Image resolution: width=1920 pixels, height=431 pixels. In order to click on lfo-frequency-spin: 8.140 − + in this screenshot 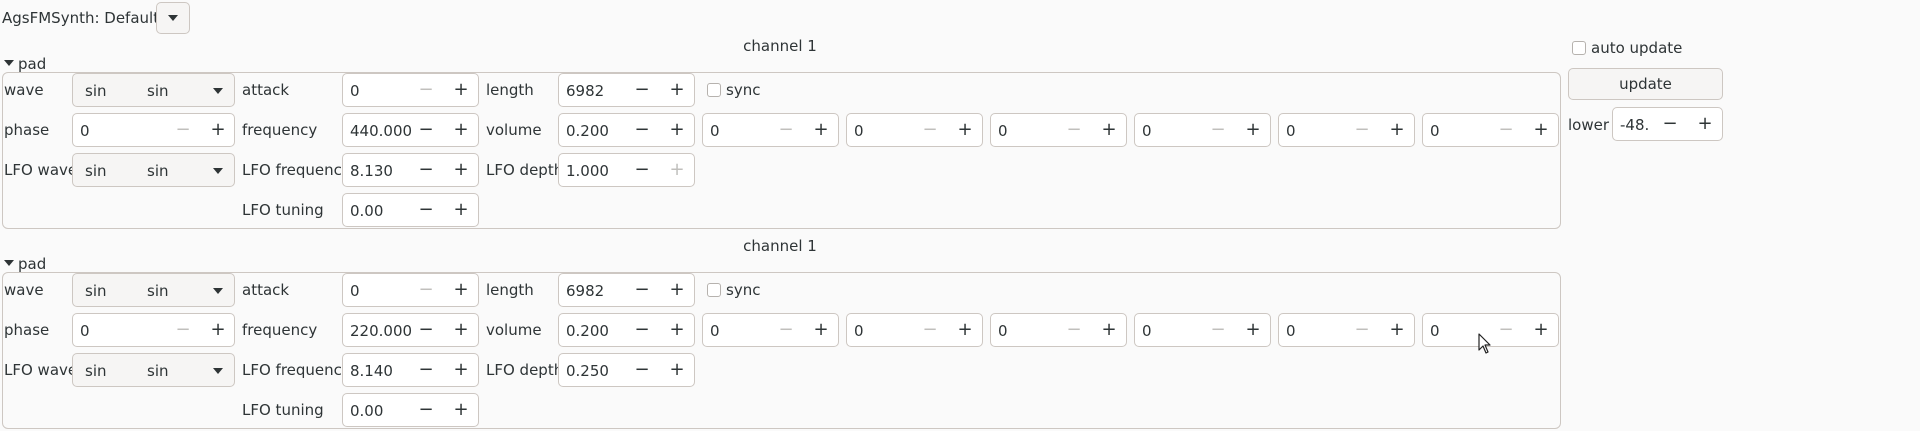, I will do `click(410, 370)`.